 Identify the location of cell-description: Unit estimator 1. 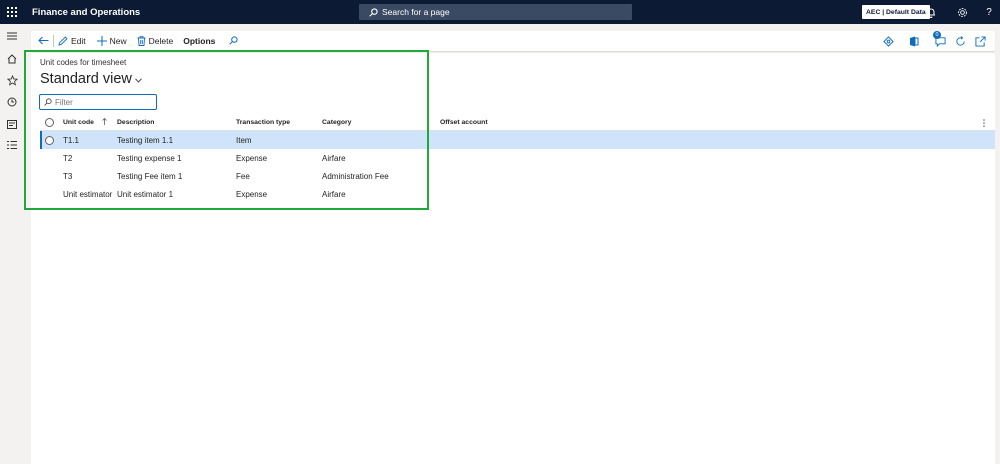
(145, 194).